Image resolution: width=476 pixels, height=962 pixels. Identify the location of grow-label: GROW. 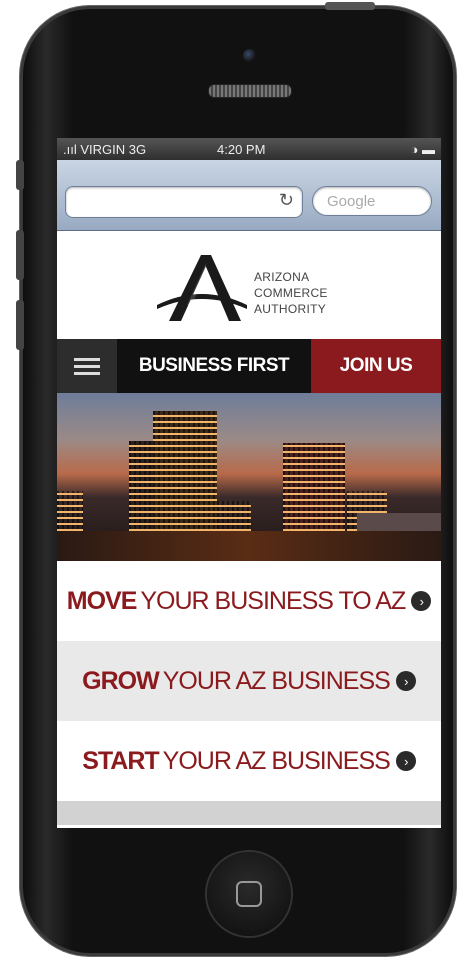
(121, 680).